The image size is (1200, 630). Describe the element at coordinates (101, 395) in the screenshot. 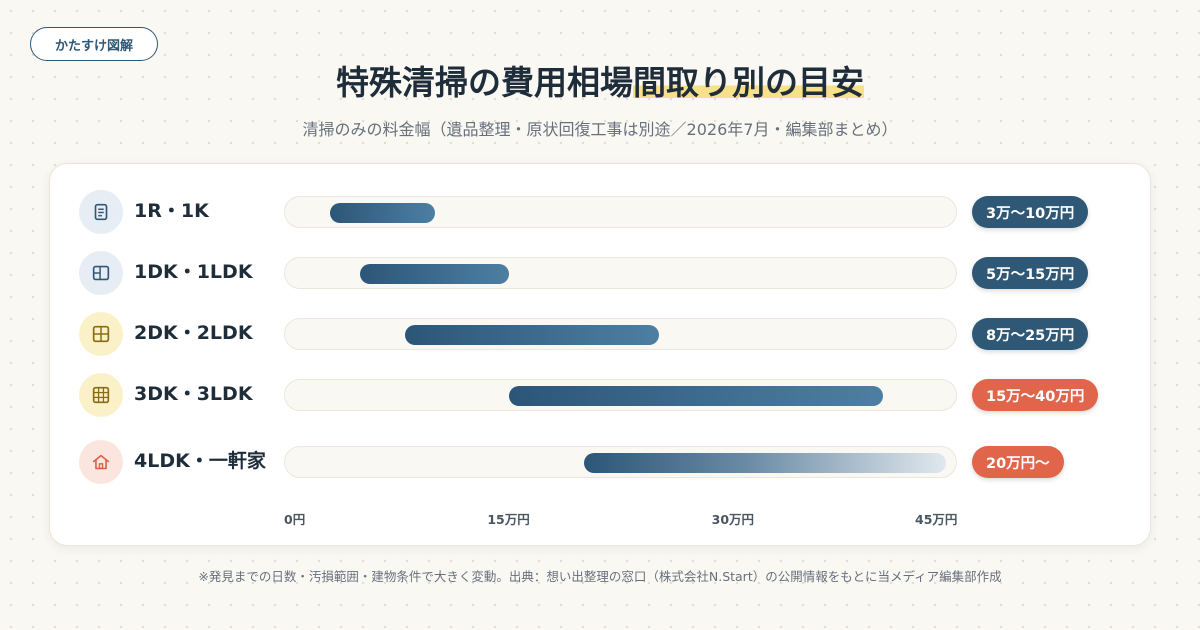

I see `grid-nine-icon` at that location.